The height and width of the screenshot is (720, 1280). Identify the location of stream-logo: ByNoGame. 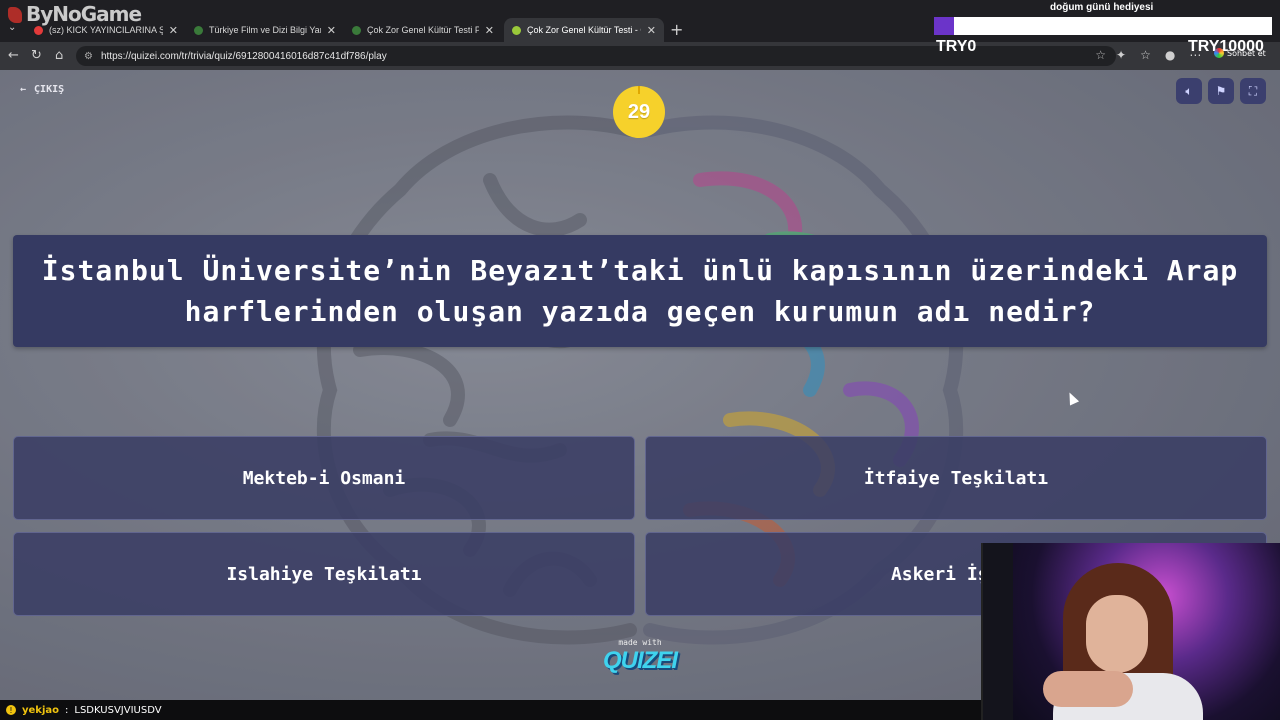
(75, 14).